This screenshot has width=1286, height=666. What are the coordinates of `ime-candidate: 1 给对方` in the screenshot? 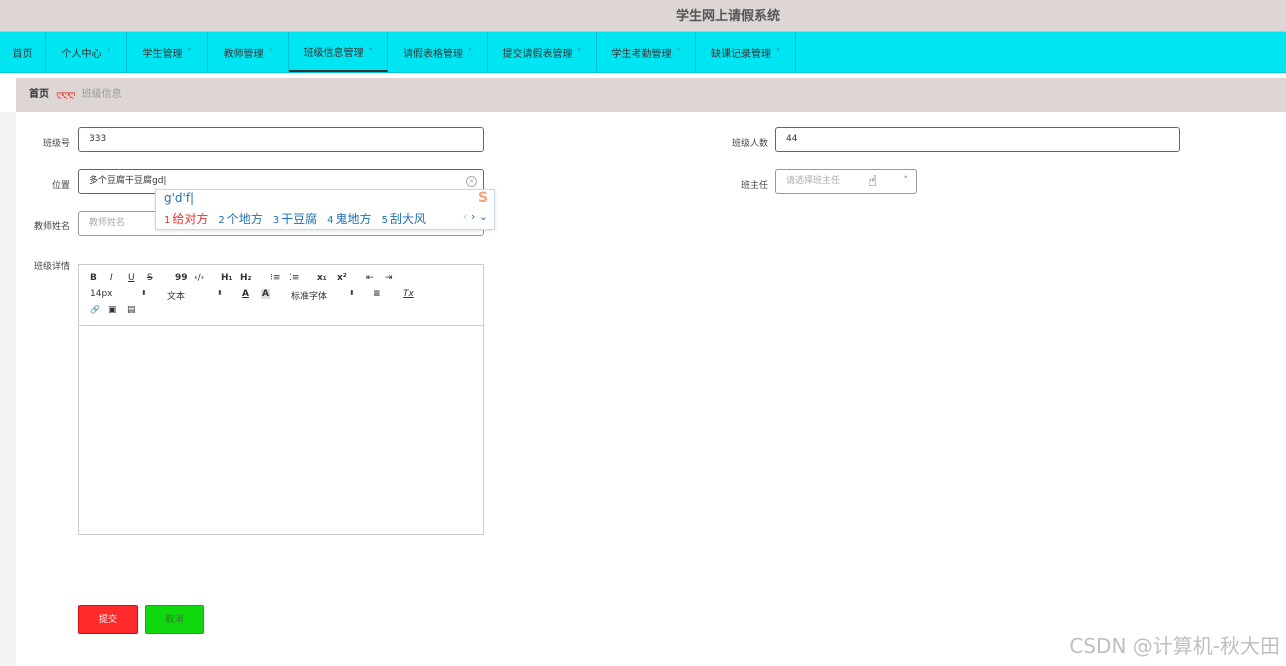 It's located at (186, 218).